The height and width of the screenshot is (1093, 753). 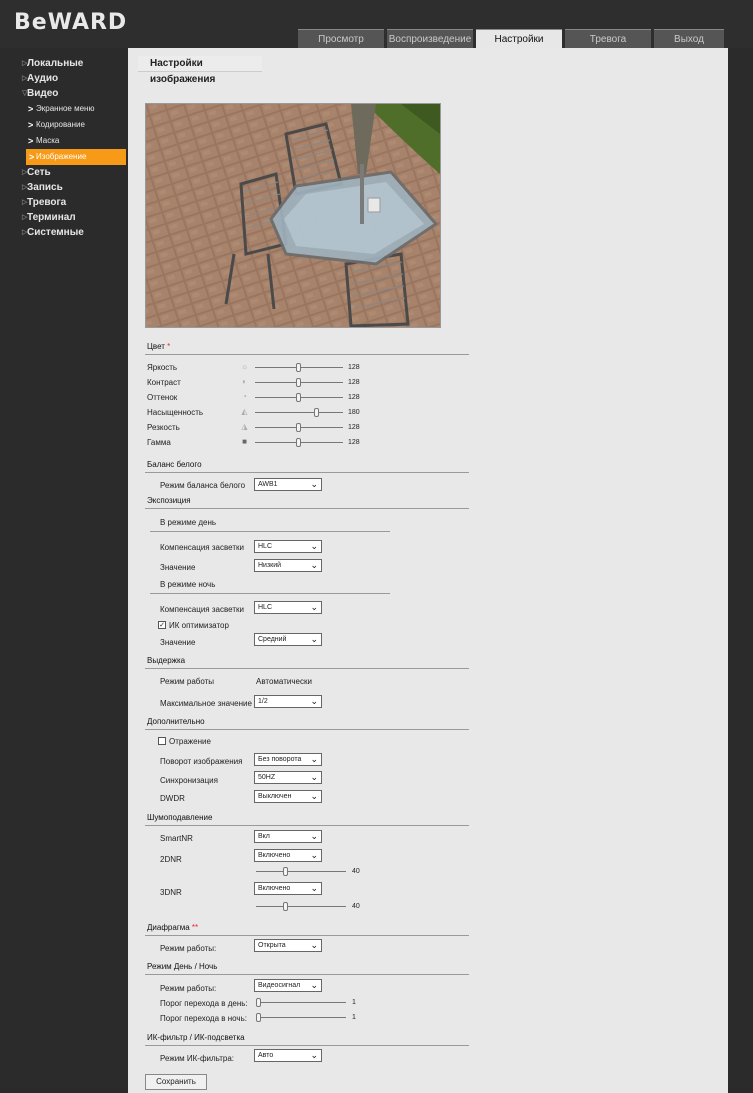 What do you see at coordinates (169, 500) in the screenshot?
I see `exposure-section: Экспозиция` at bounding box center [169, 500].